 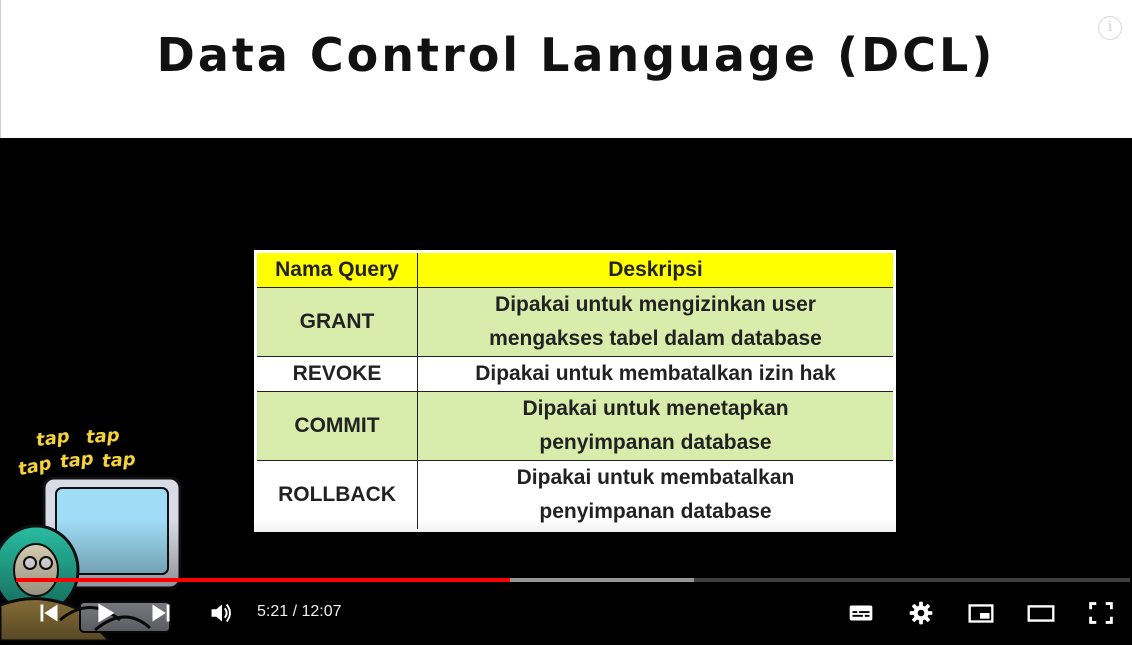 I want to click on info-icon: i, so click(x=1110, y=28).